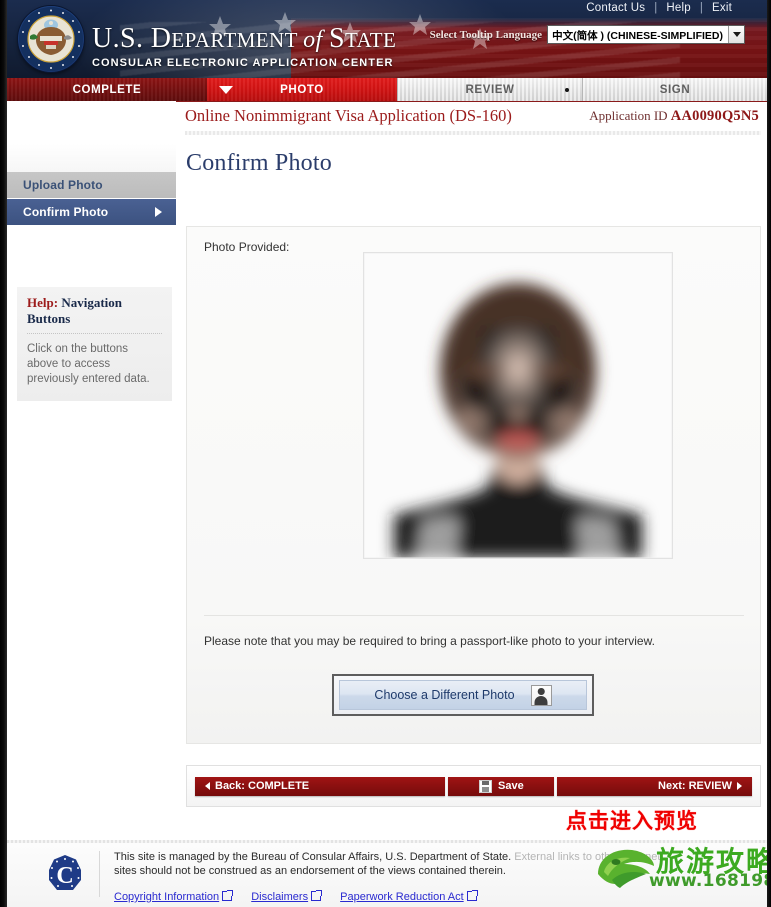 This screenshot has width=771, height=907. I want to click on application-id: Application ID AA0090Q5N5, so click(674, 116).